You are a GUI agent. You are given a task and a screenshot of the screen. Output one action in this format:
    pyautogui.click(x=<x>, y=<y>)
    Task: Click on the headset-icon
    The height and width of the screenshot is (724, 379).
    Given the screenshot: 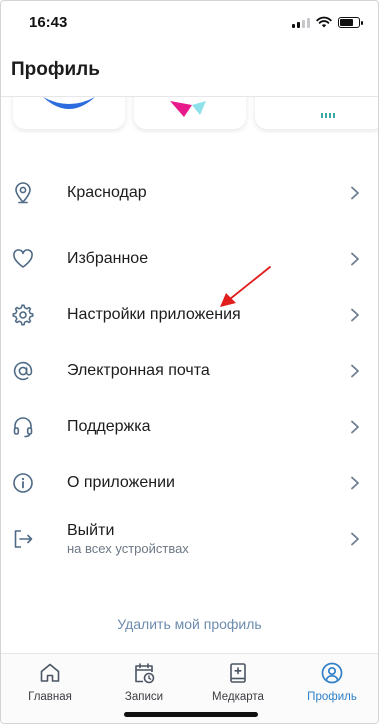 What is the action you would take?
    pyautogui.click(x=23, y=427)
    